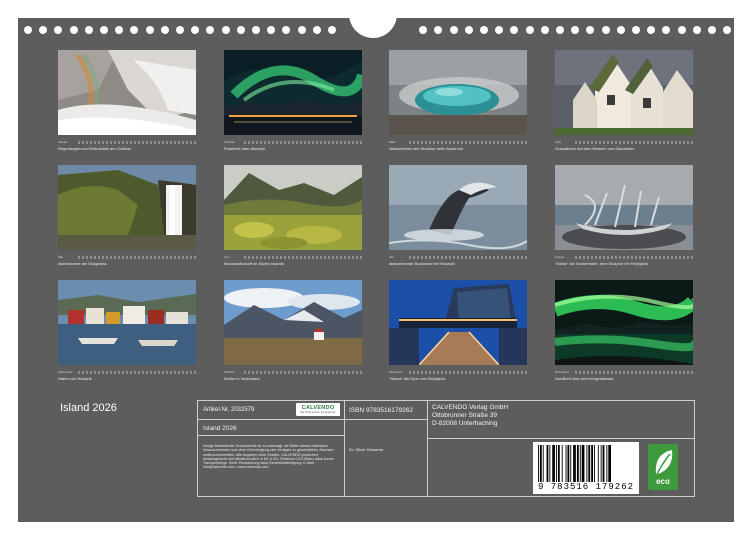 The width and height of the screenshot is (750, 540). I want to click on photo-aurora-akureyri, so click(293, 92).